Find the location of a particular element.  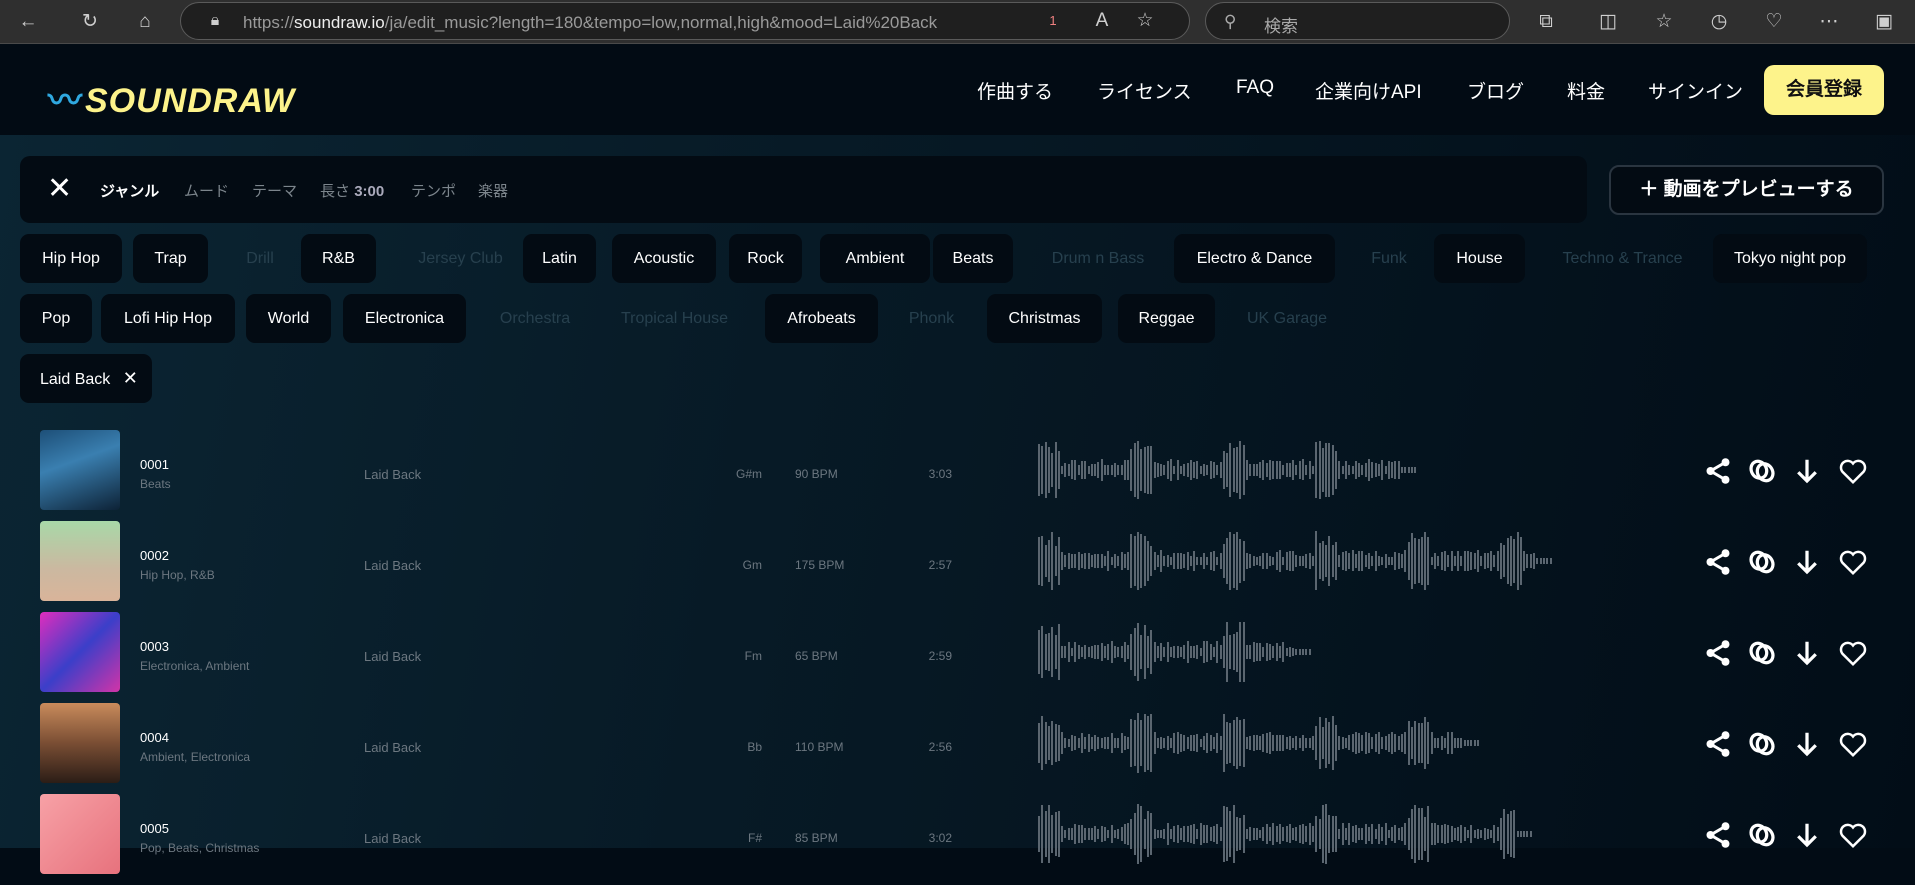

tab-theme: テーマ is located at coordinates (274, 190).